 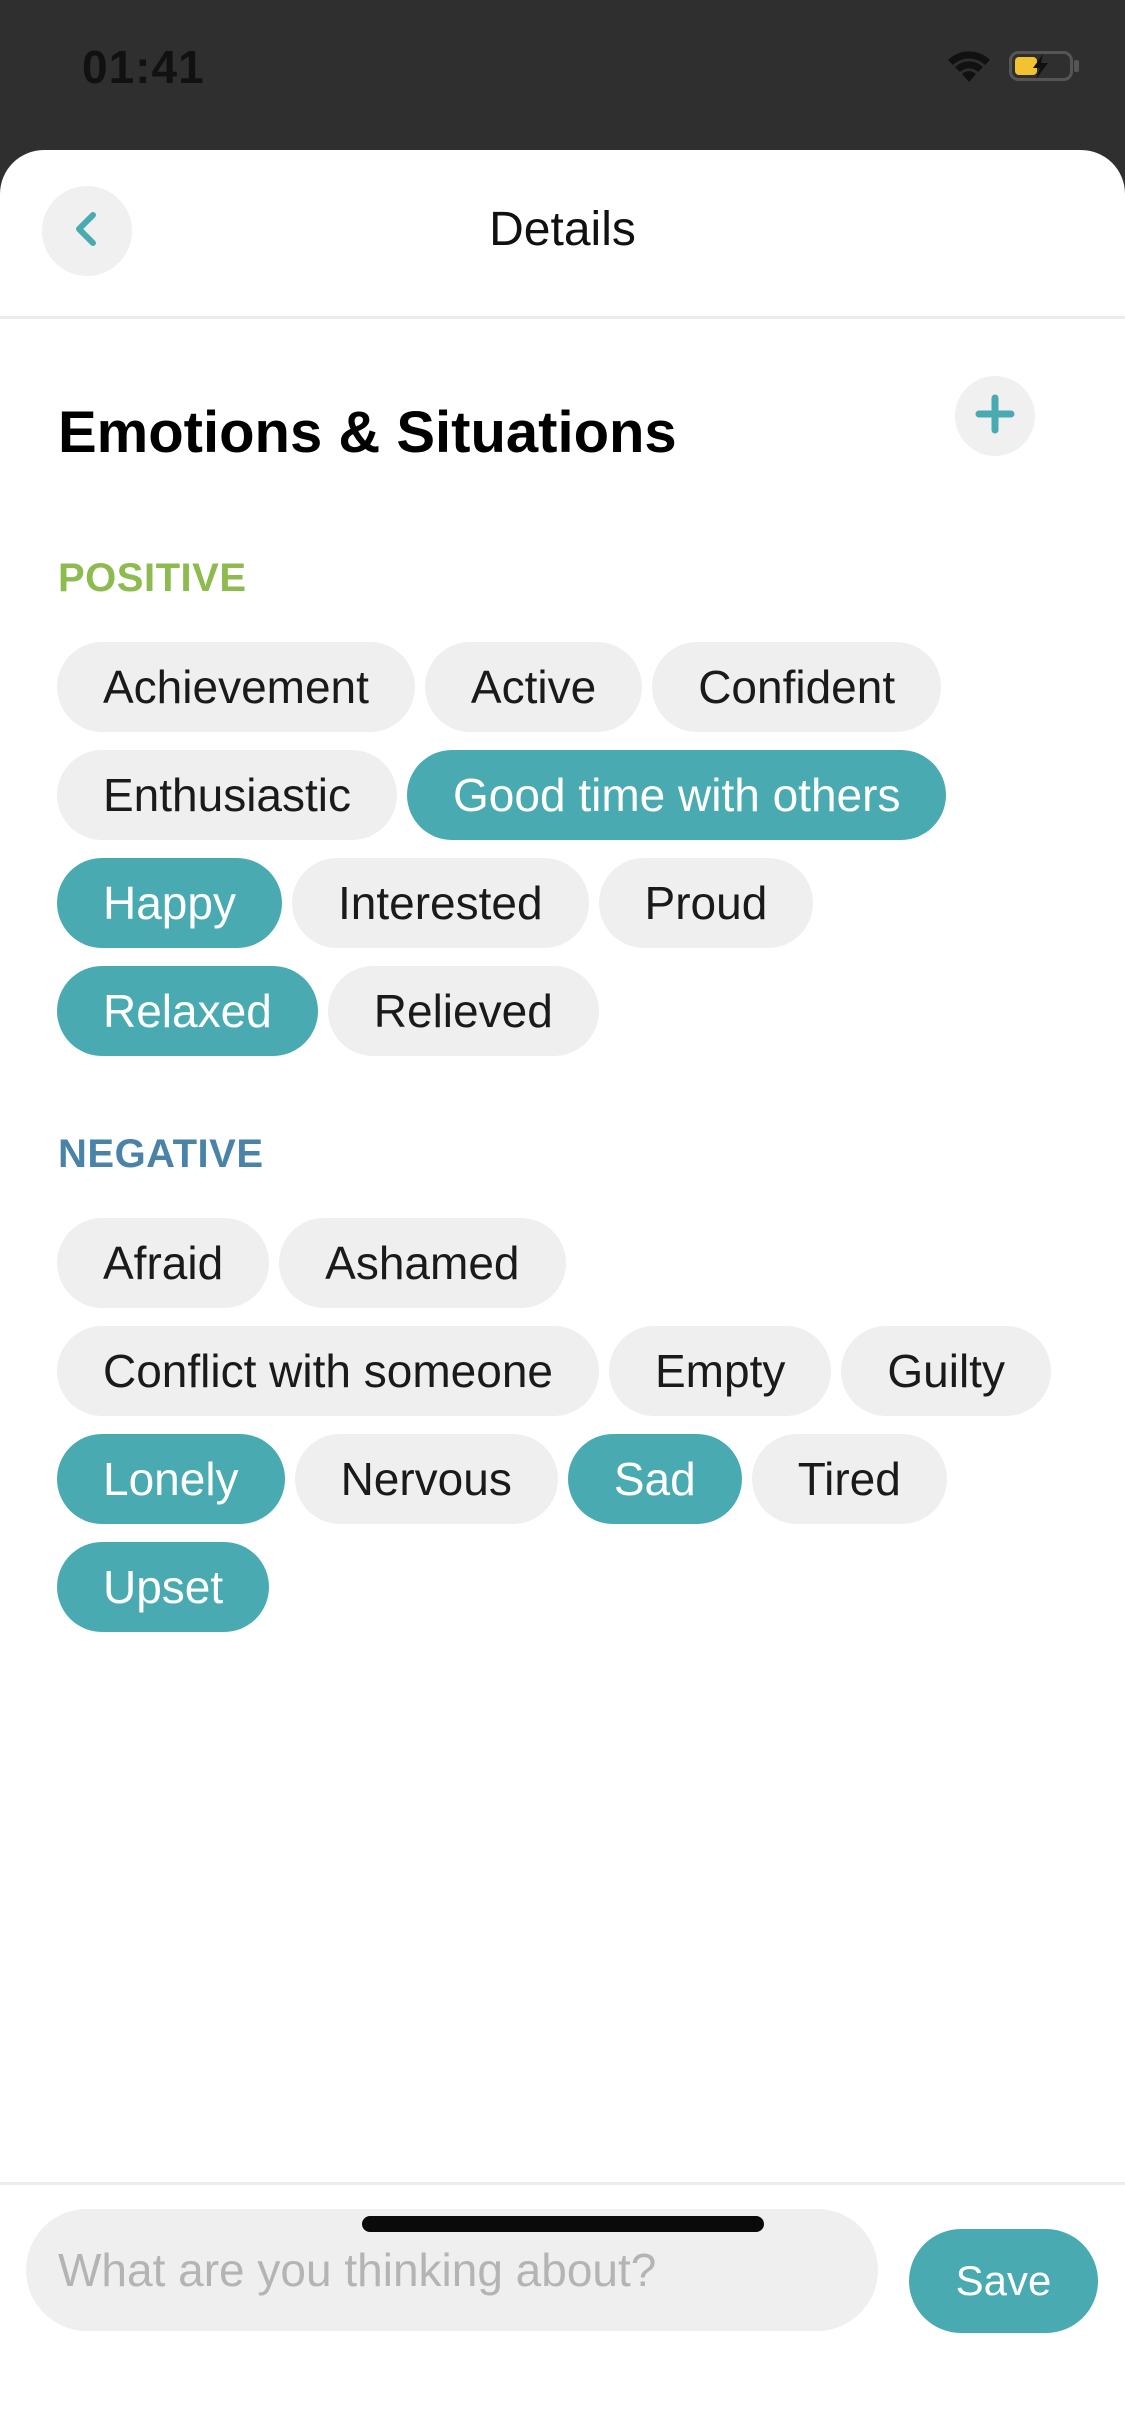 I want to click on chip-happy: Happy, so click(x=169, y=903).